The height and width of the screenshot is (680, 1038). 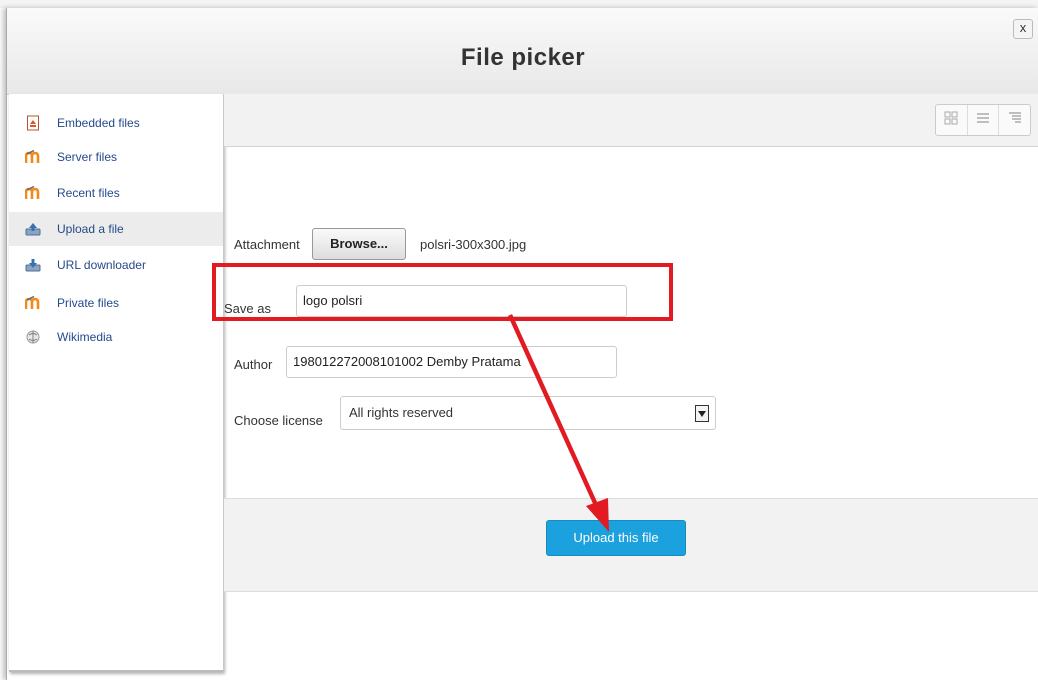 I want to click on embedded-file-icon, so click(x=33, y=123).